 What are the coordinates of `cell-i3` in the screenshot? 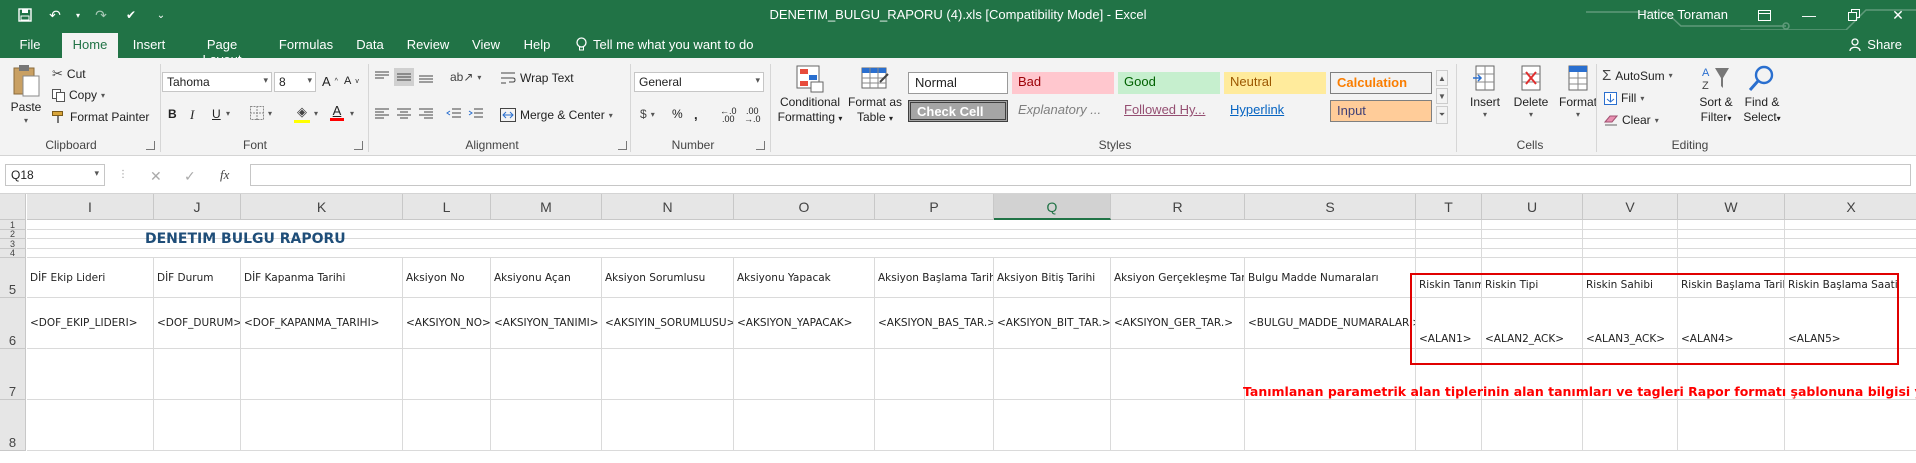 It's located at (90, 244).